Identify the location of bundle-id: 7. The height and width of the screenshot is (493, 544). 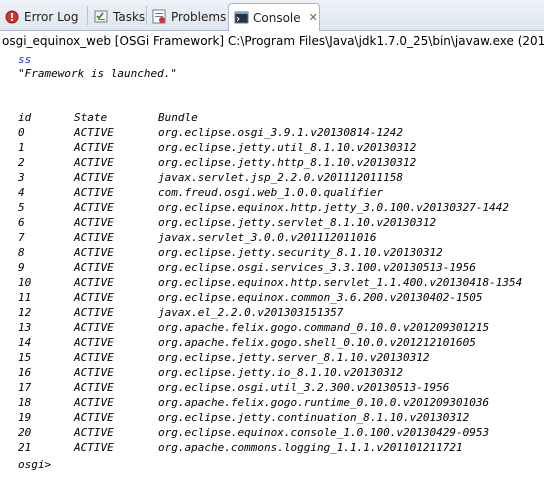
(21, 237).